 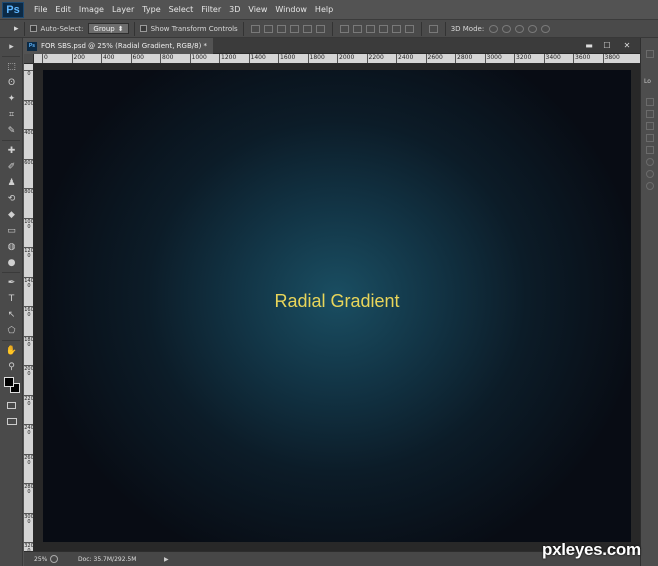 I want to click on menu-type: Type, so click(x=151, y=10).